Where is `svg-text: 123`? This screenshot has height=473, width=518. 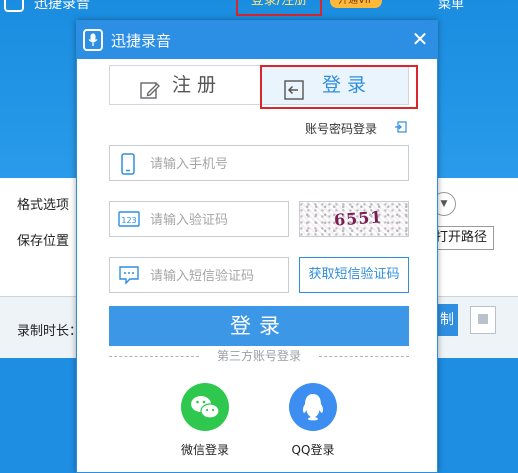 svg-text: 123 is located at coordinates (128, 220).